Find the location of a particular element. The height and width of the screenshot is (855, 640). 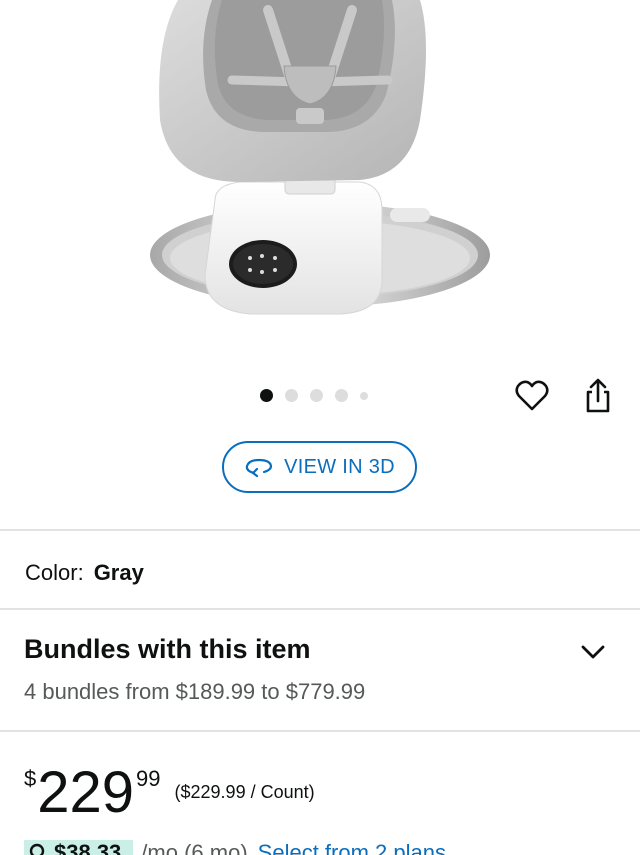

view-in-3d-label: VIEW IN 3D is located at coordinates (339, 466).